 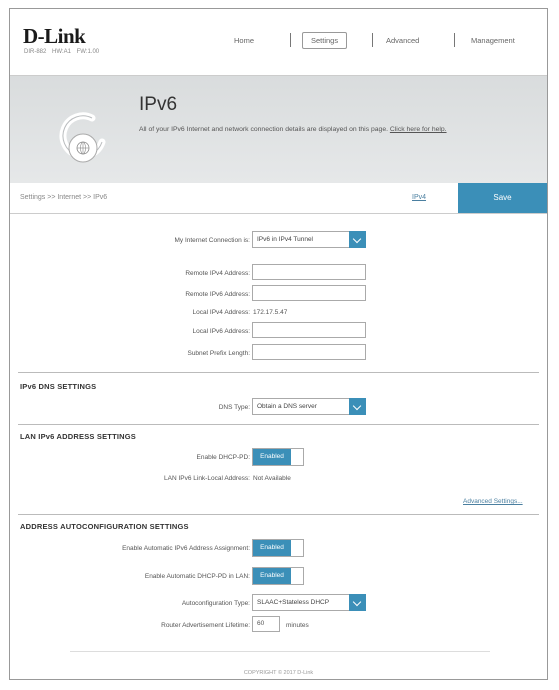 I want to click on dhcp-pd-toggle: Enabled, so click(x=278, y=457).